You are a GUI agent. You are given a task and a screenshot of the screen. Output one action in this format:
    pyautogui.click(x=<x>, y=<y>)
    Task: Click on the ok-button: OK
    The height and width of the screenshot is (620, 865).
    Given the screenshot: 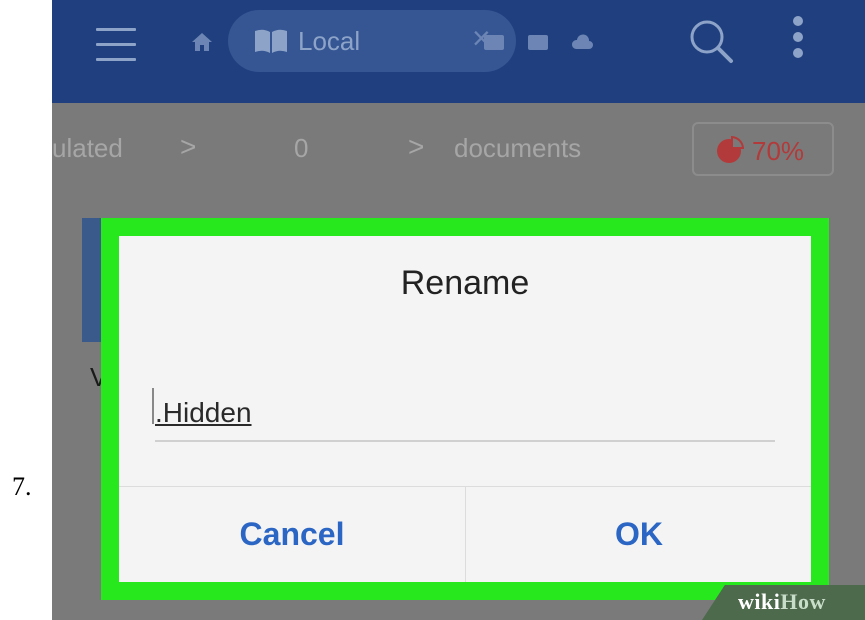 What is the action you would take?
    pyautogui.click(x=638, y=534)
    